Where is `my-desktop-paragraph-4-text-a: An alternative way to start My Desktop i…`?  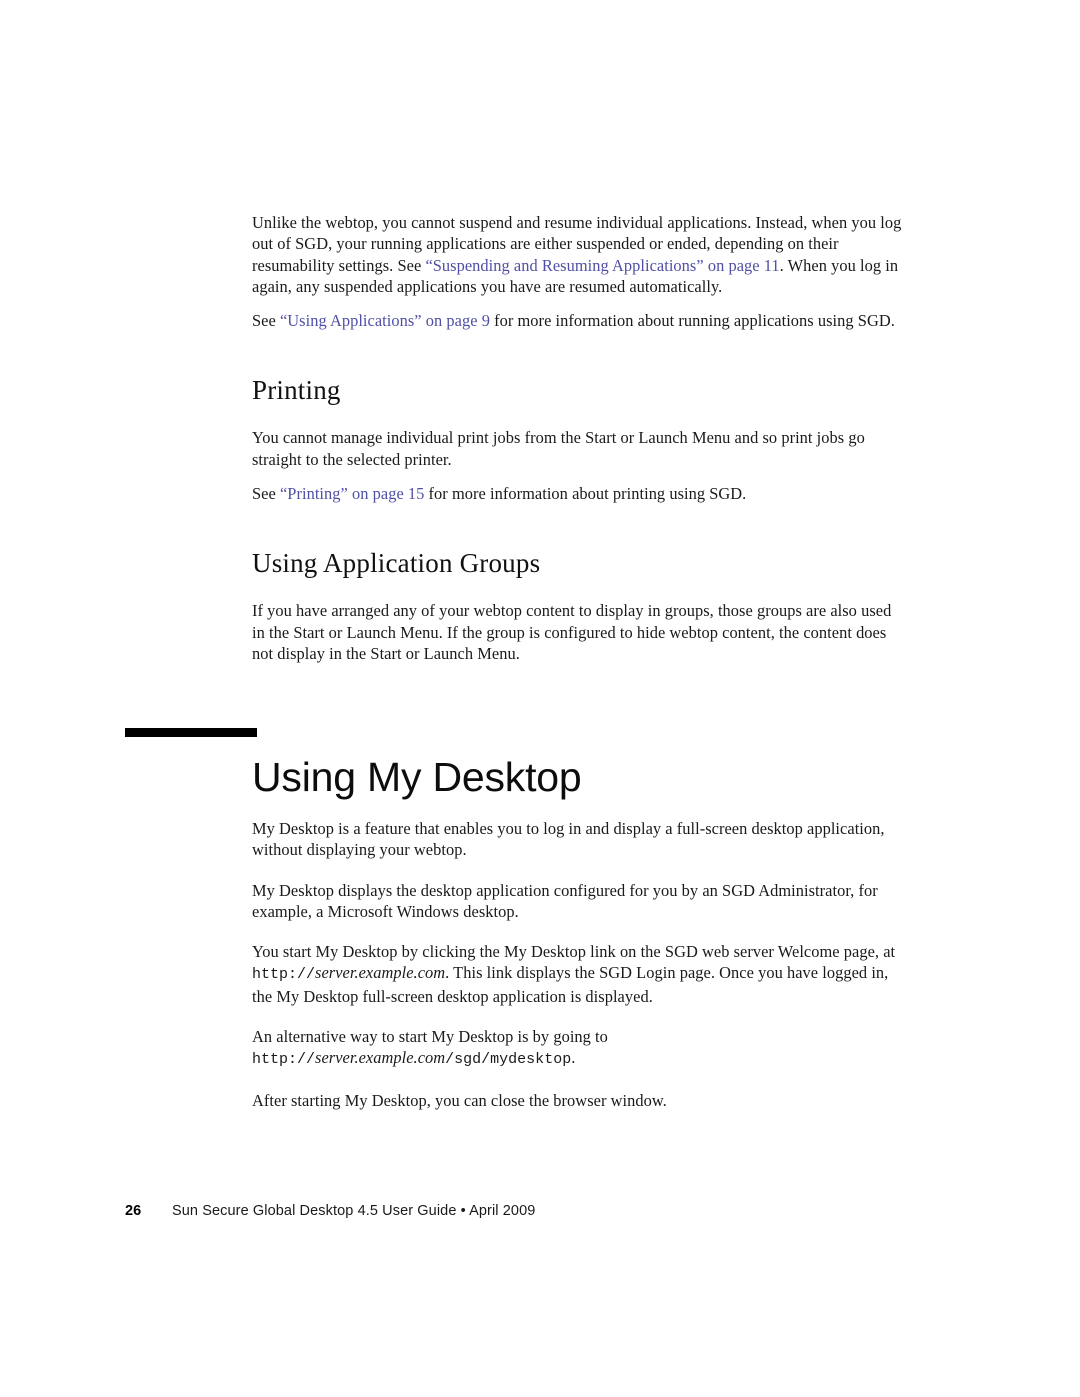
my-desktop-paragraph-4-text-a: An alternative way to start My Desktop i… is located at coordinates (430, 1037).